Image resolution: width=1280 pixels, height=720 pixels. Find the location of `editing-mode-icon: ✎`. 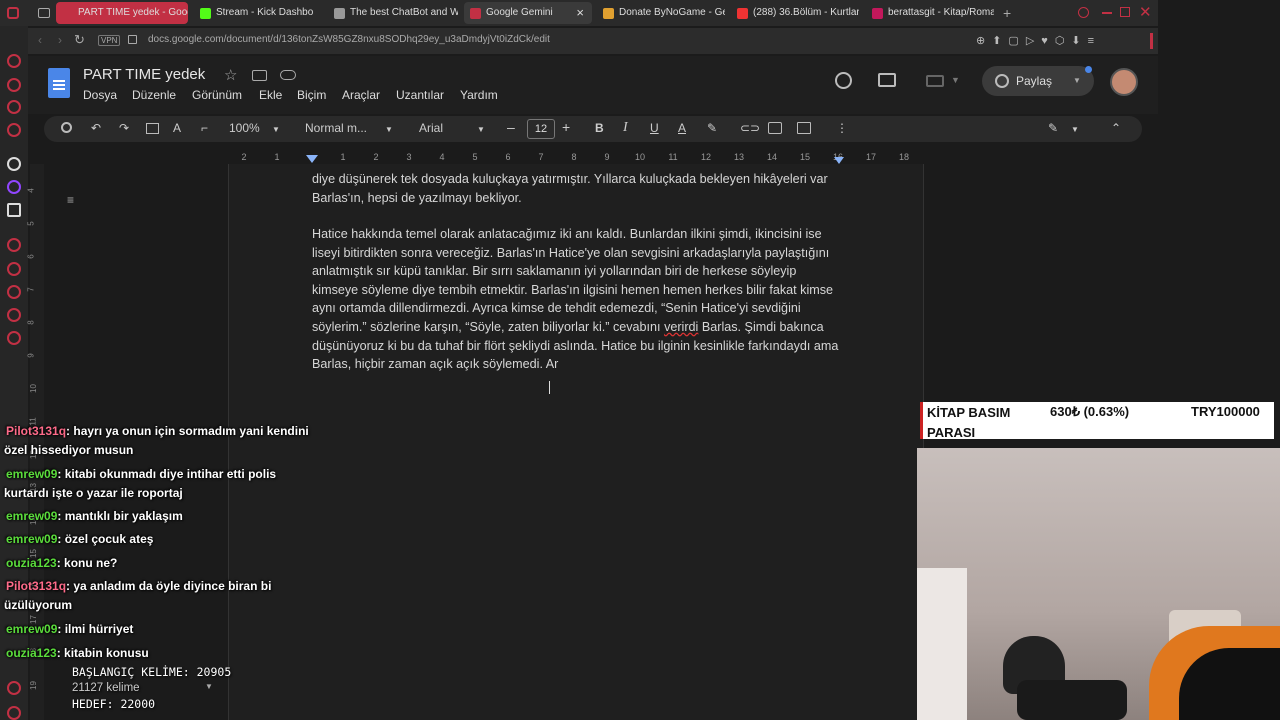

editing-mode-icon: ✎ is located at coordinates (1053, 128).